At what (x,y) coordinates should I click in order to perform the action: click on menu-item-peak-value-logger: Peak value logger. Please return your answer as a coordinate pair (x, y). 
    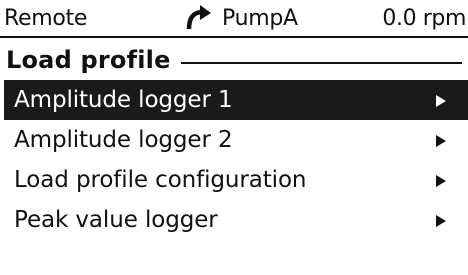
    Looking at the image, I should click on (236, 220).